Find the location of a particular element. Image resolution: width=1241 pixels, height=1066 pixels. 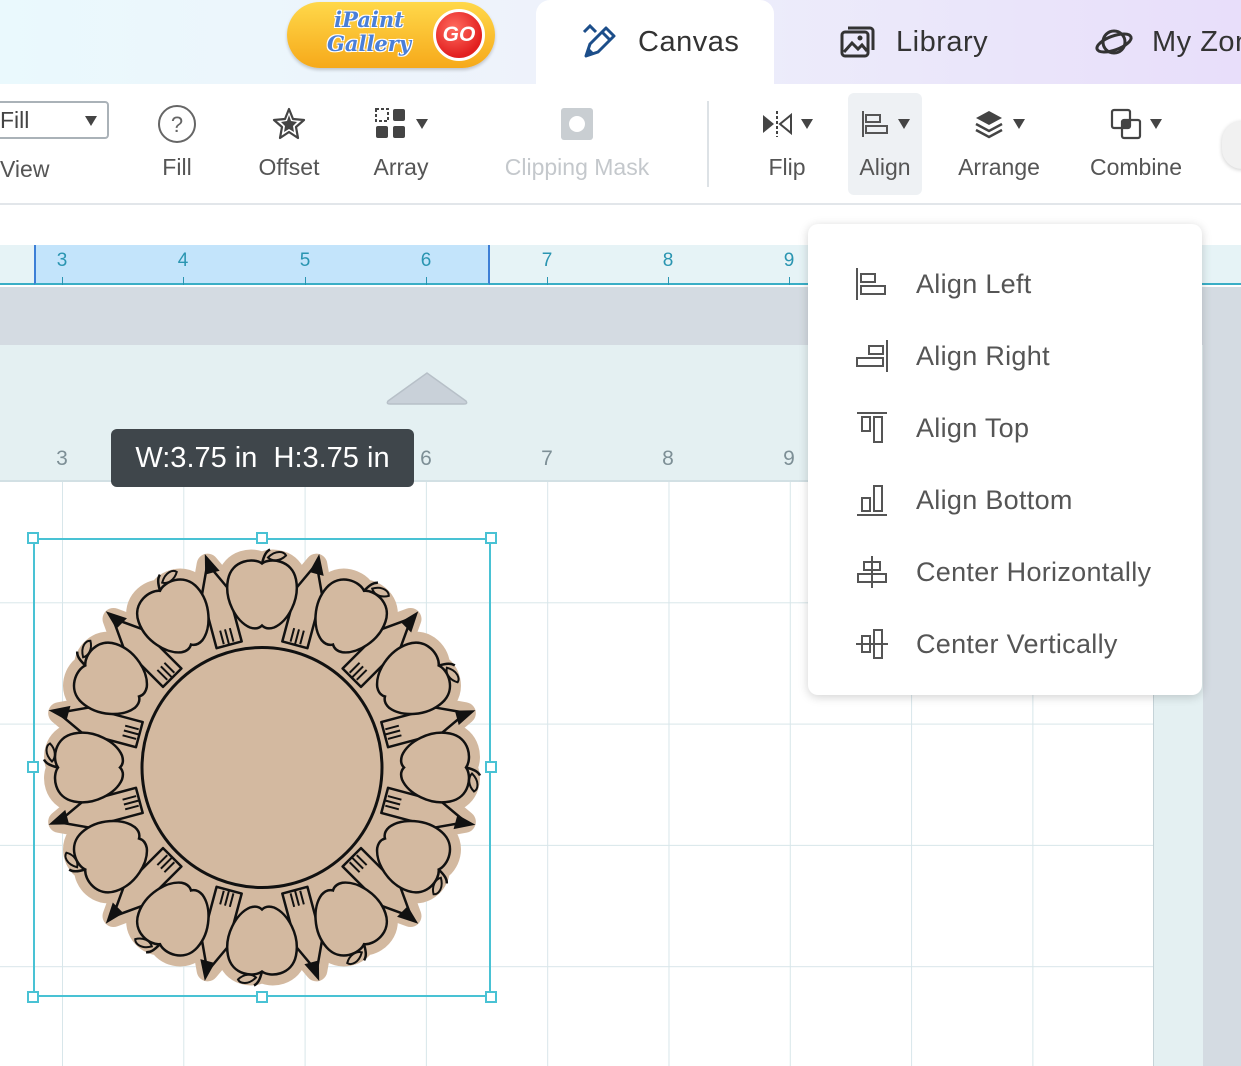

image-gallery-icon is located at coordinates (857, 42).